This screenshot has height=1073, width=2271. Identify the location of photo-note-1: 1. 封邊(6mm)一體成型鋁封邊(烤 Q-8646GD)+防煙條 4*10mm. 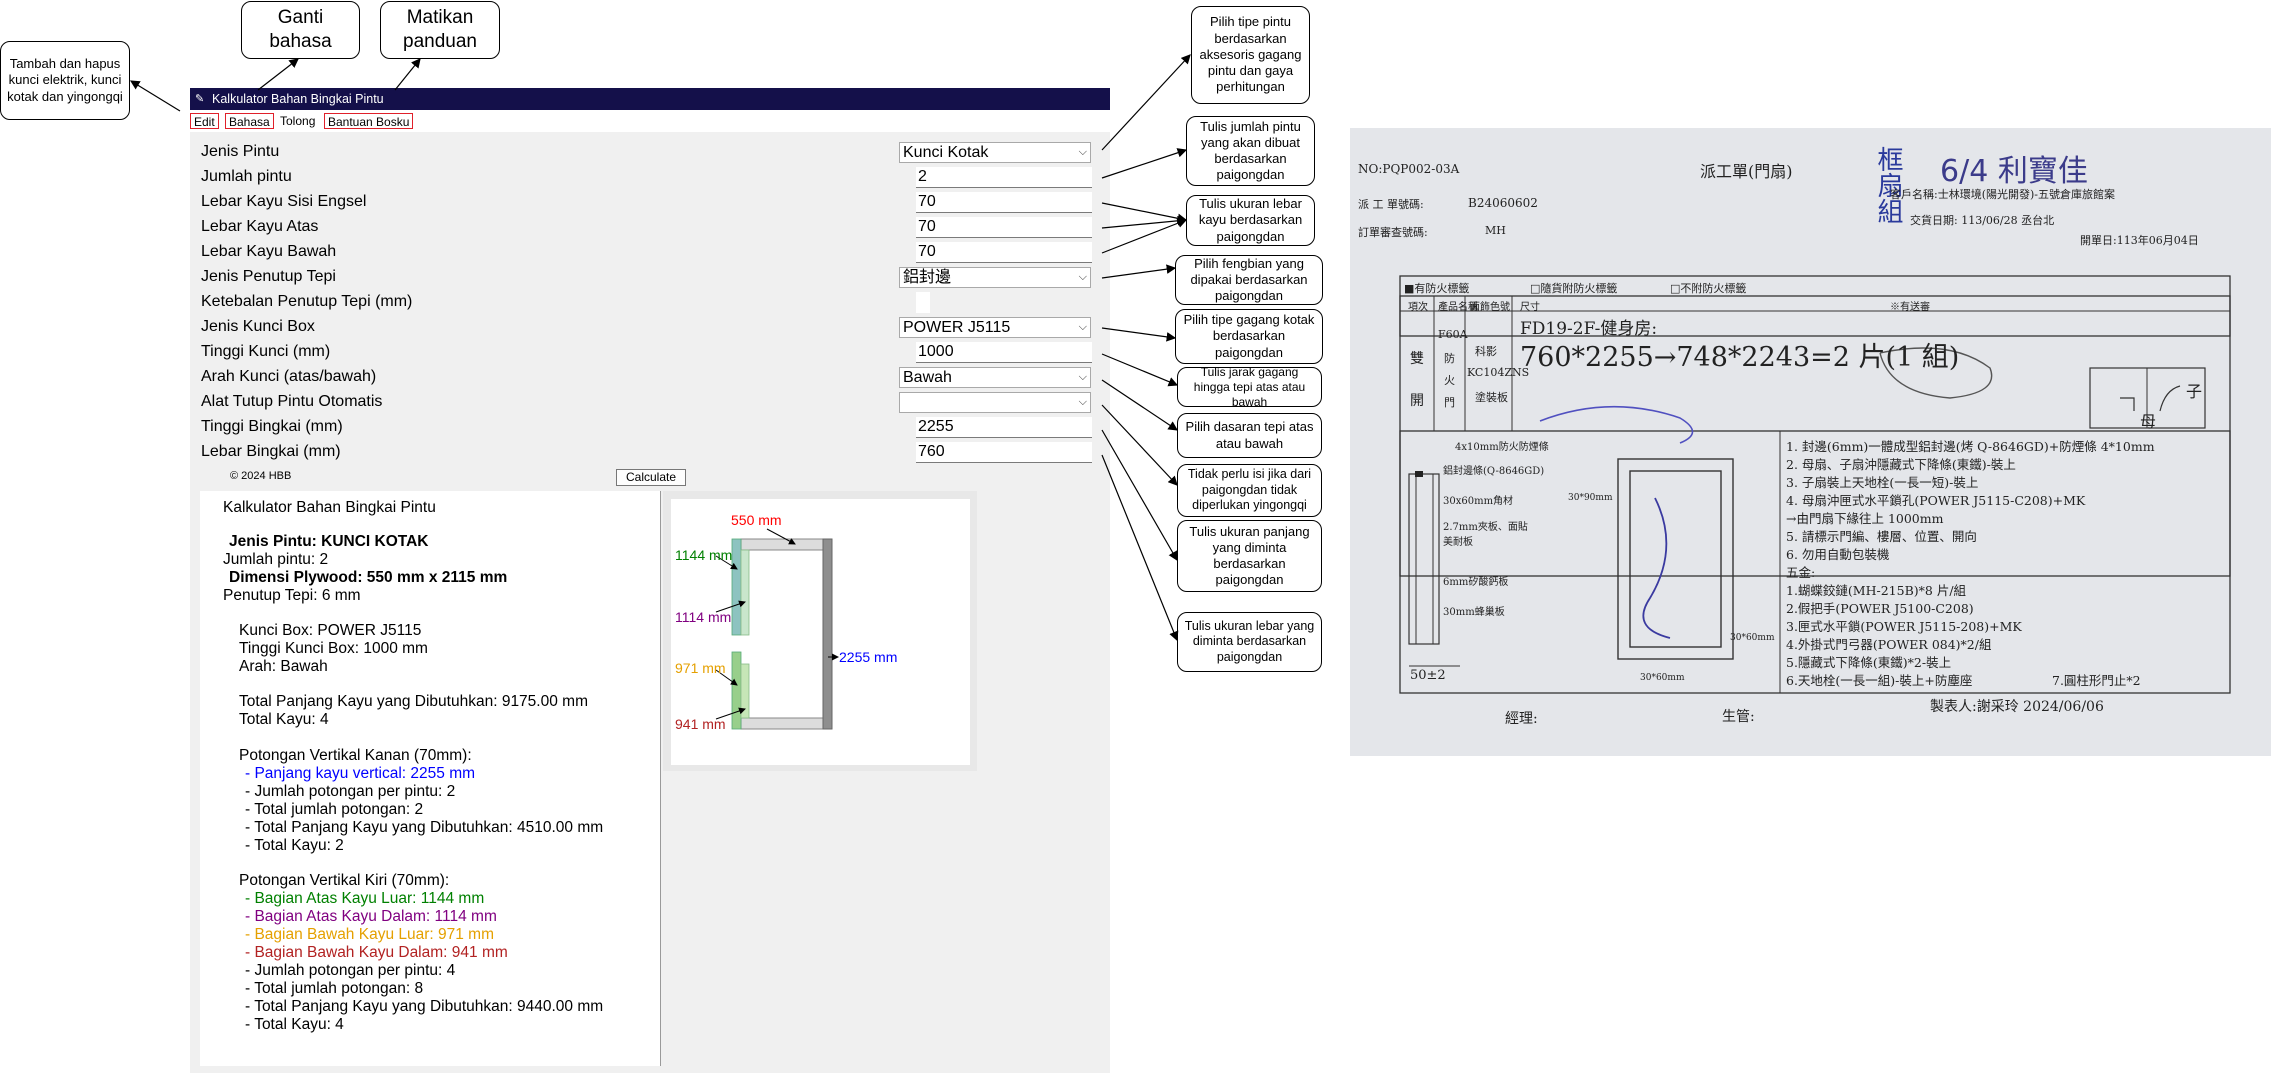
(1970, 446).